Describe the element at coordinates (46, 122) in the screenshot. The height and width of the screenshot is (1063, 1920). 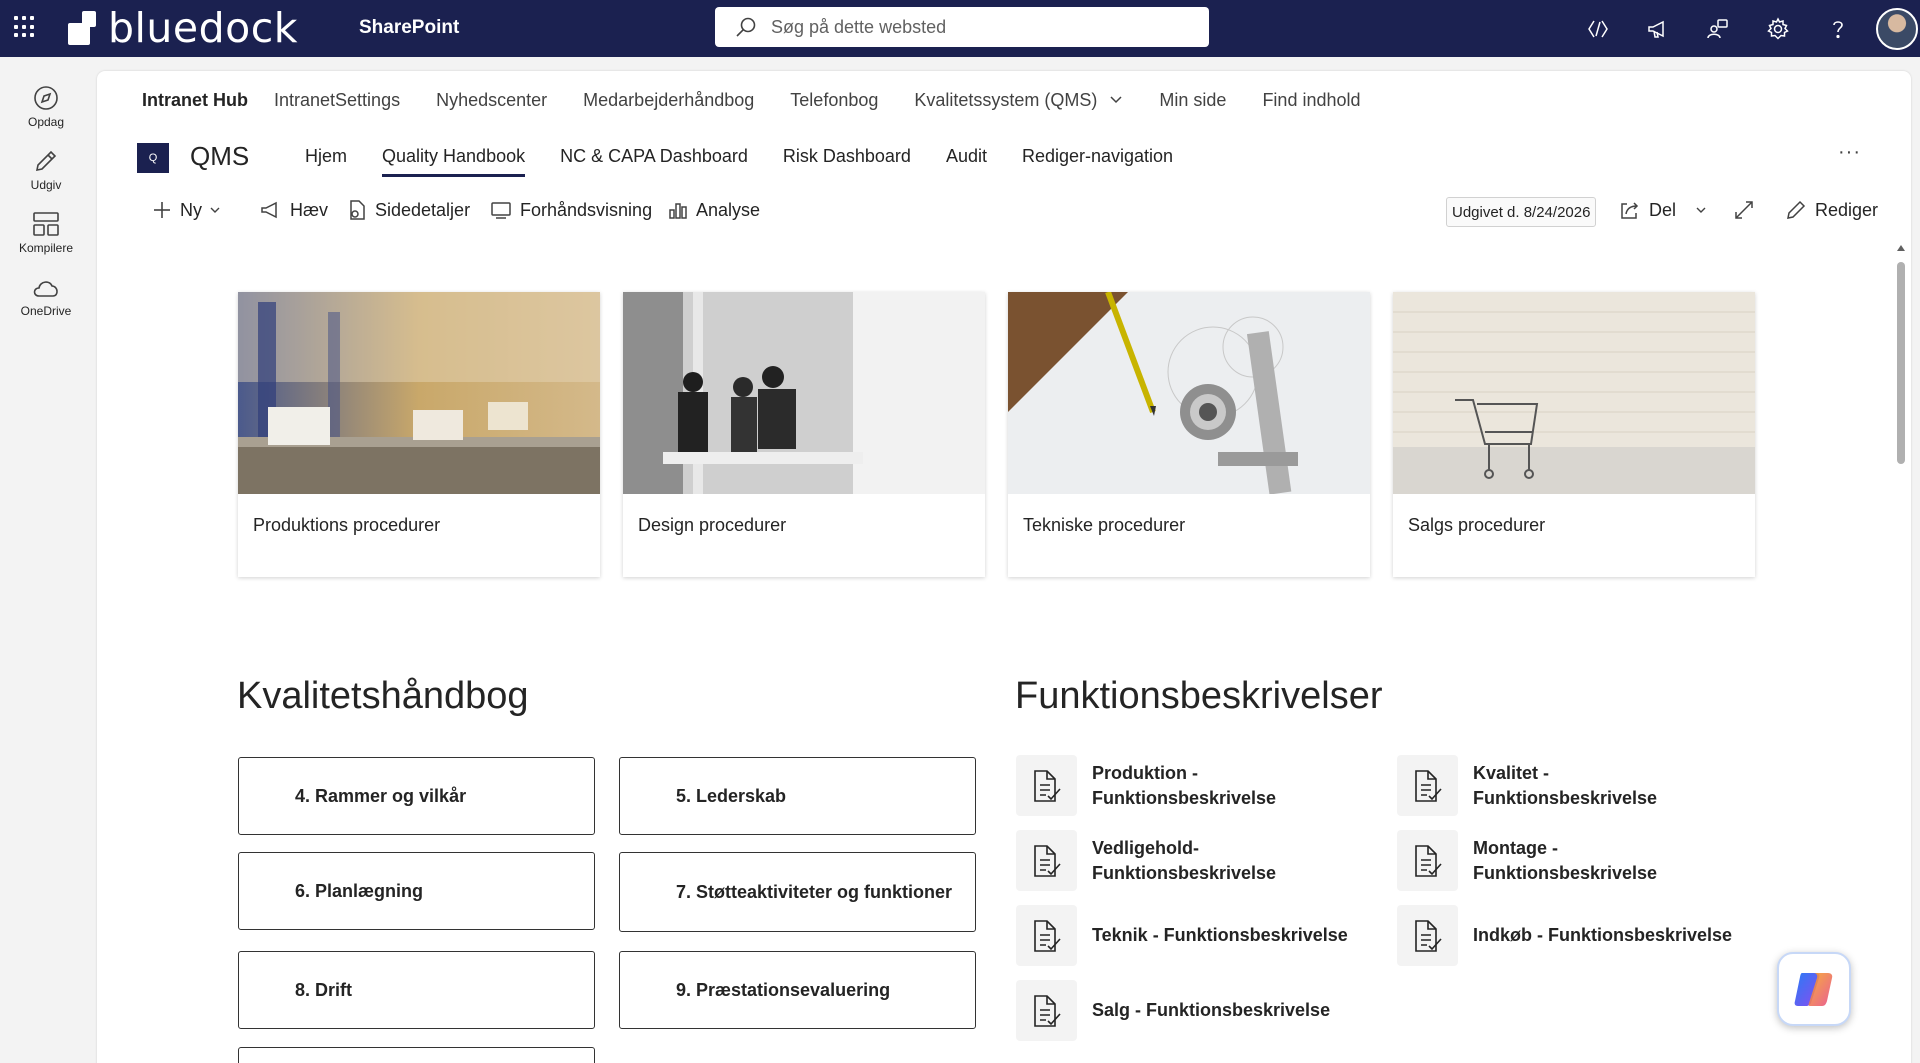
I see `rail-label: Opdag` at that location.